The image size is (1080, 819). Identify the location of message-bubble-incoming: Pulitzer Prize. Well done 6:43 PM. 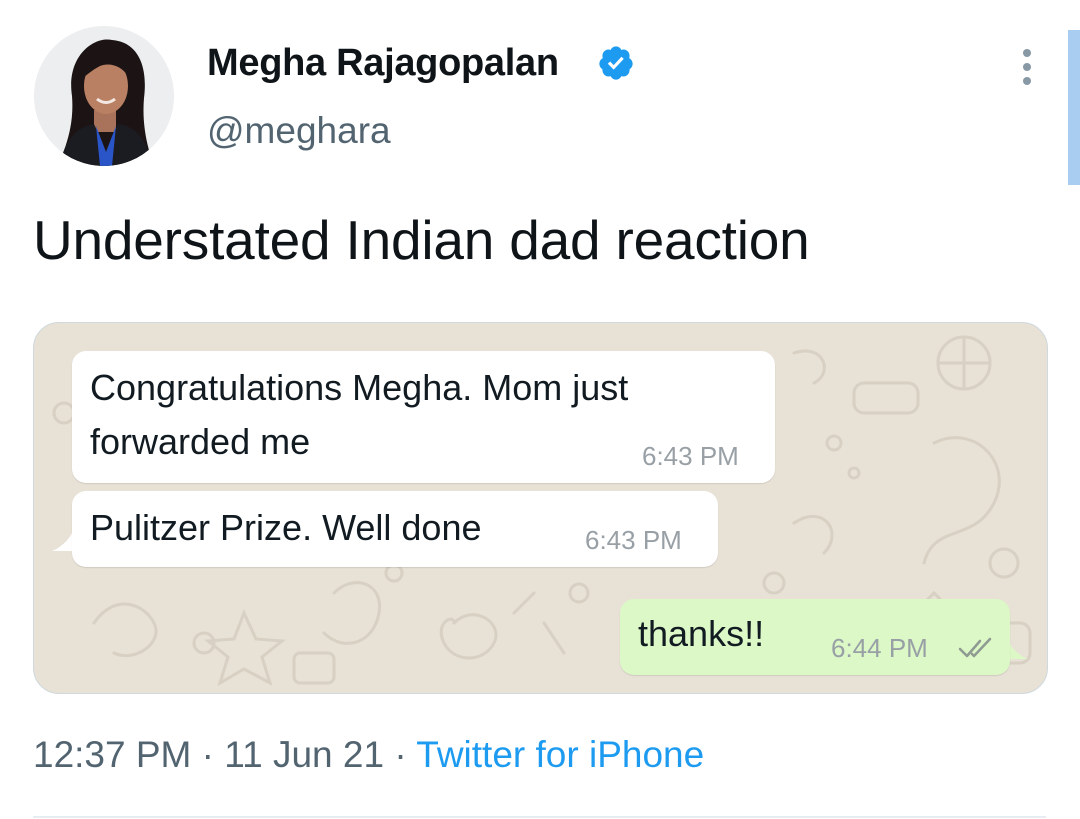
(395, 529).